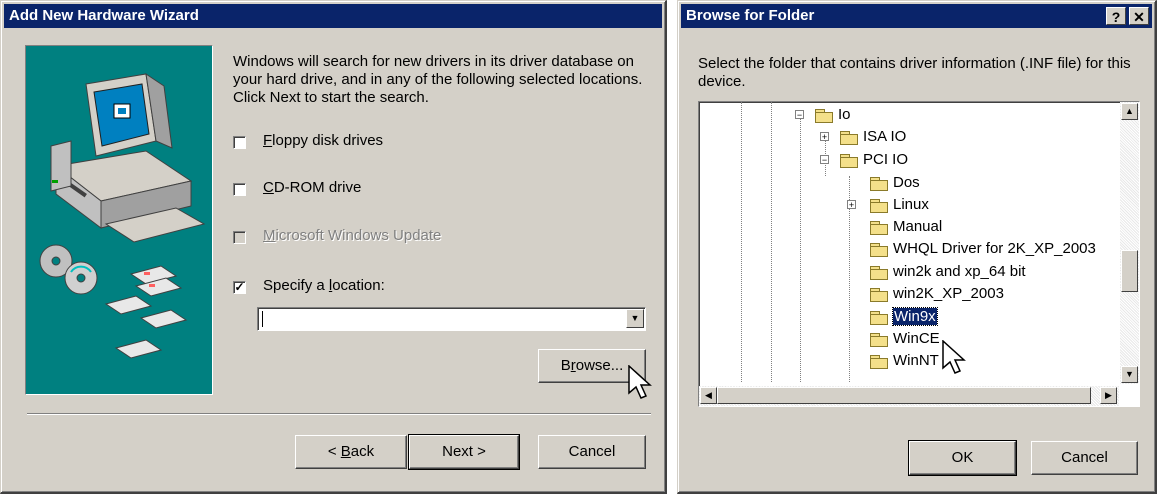 The image size is (1157, 494). What do you see at coordinates (104, 15) in the screenshot?
I see `wizard-title: Add New Hardware Wizard` at bounding box center [104, 15].